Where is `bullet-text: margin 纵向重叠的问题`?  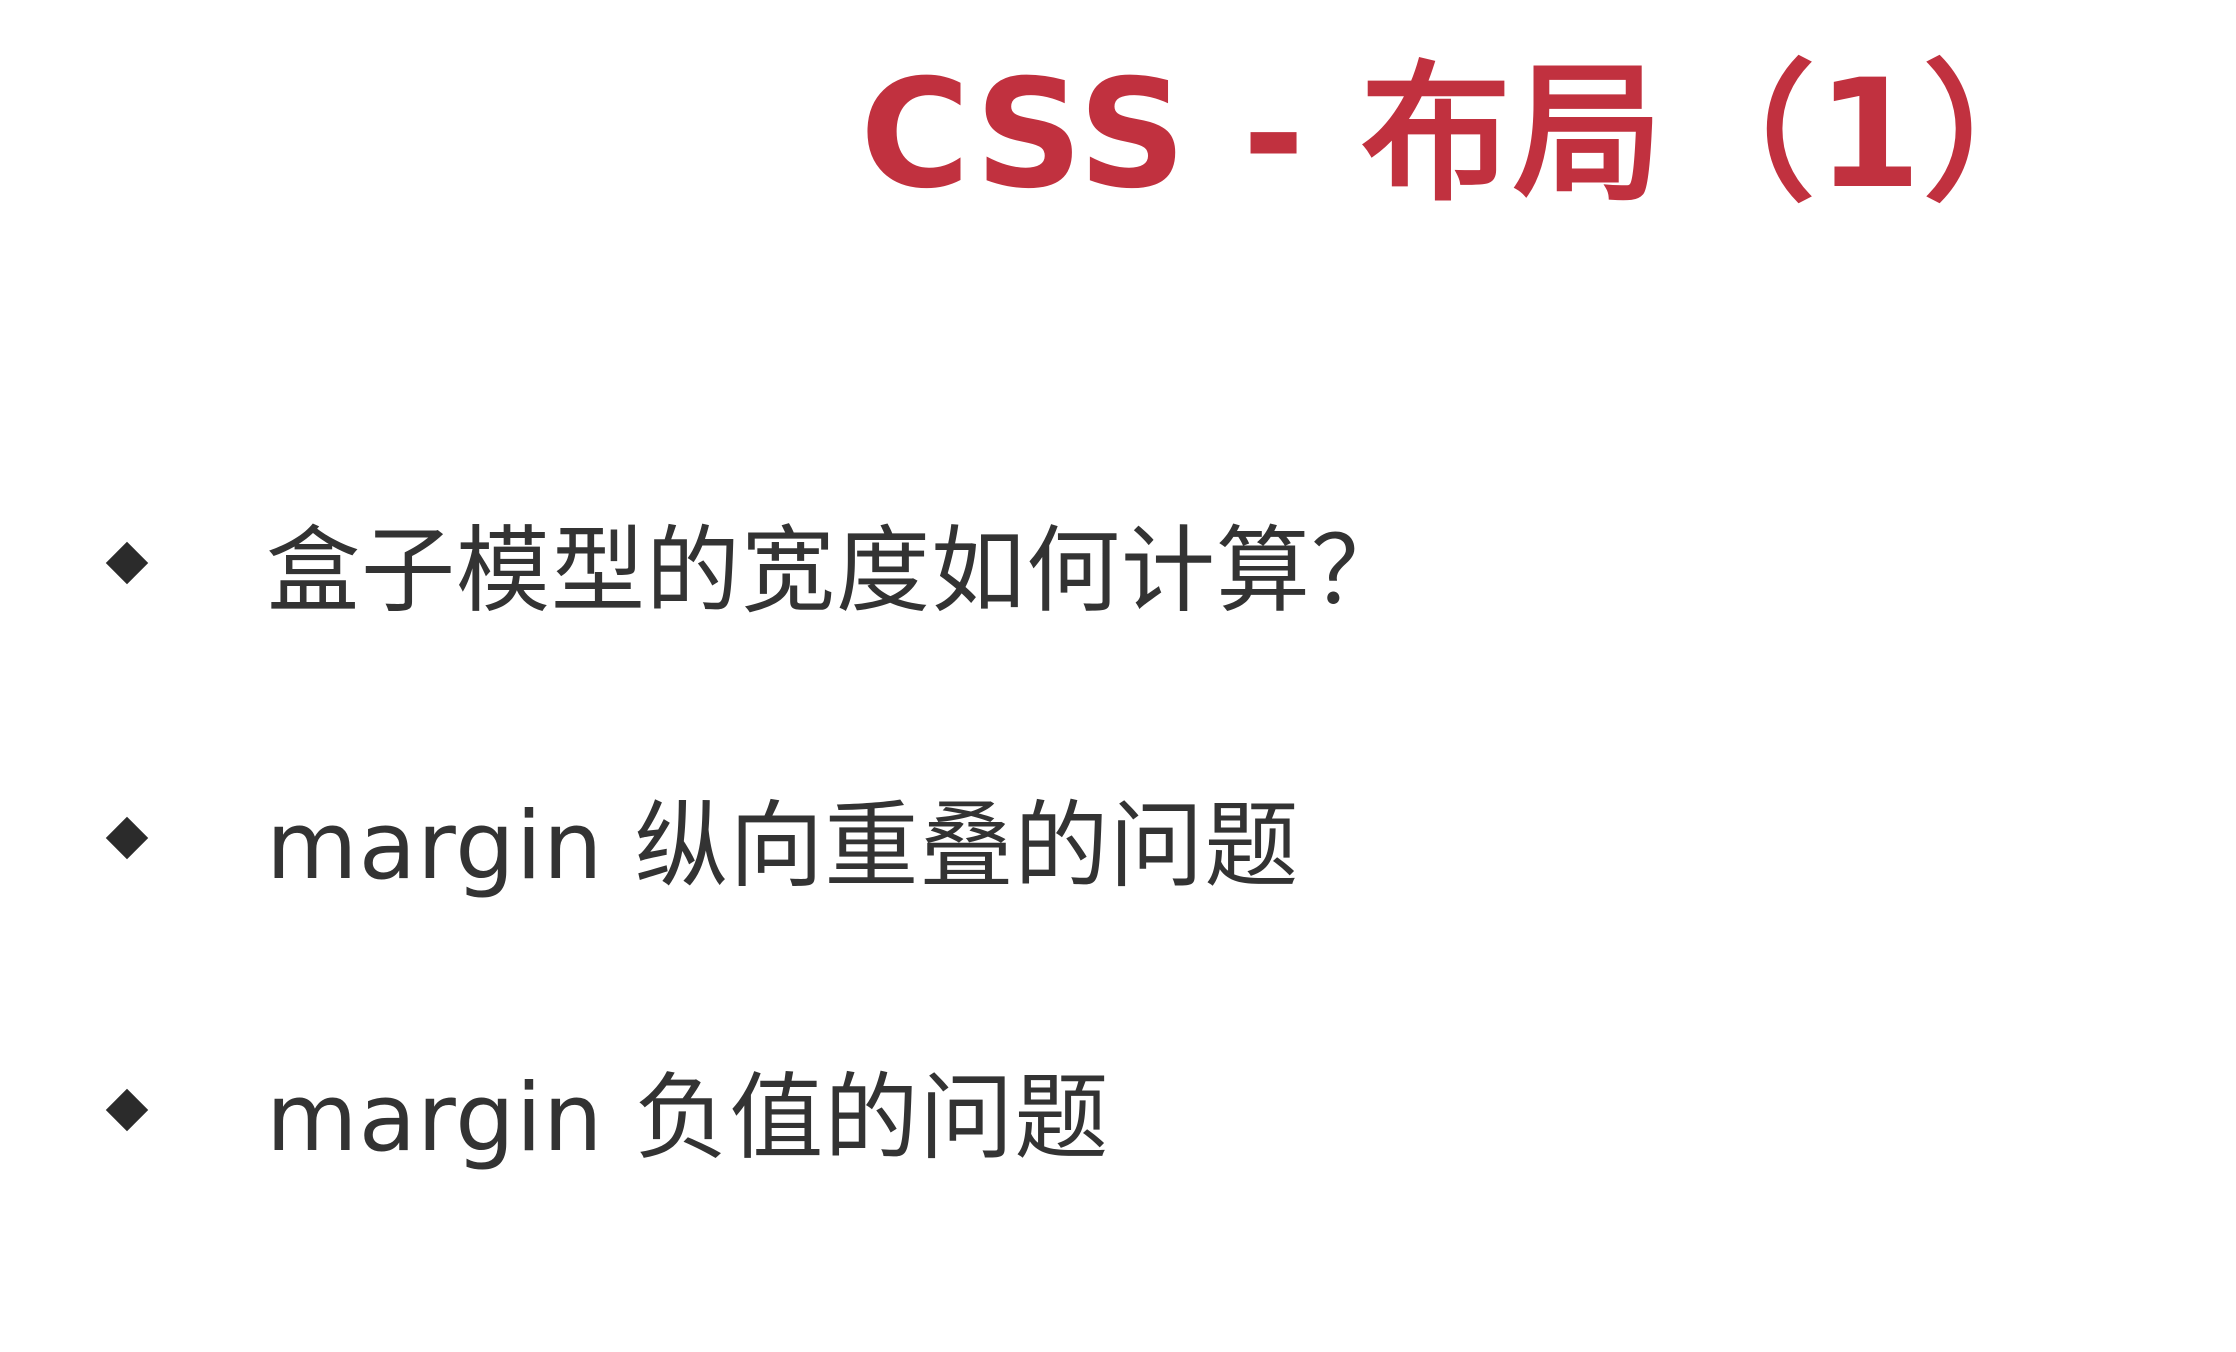
bullet-text: margin 纵向重叠的问题 is located at coordinates (783, 846).